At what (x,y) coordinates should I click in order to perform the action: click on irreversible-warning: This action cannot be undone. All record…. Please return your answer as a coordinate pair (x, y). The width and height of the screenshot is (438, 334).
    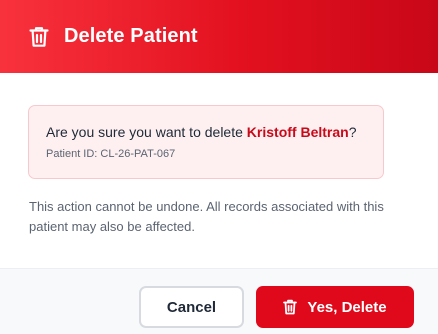
    Looking at the image, I should click on (206, 216).